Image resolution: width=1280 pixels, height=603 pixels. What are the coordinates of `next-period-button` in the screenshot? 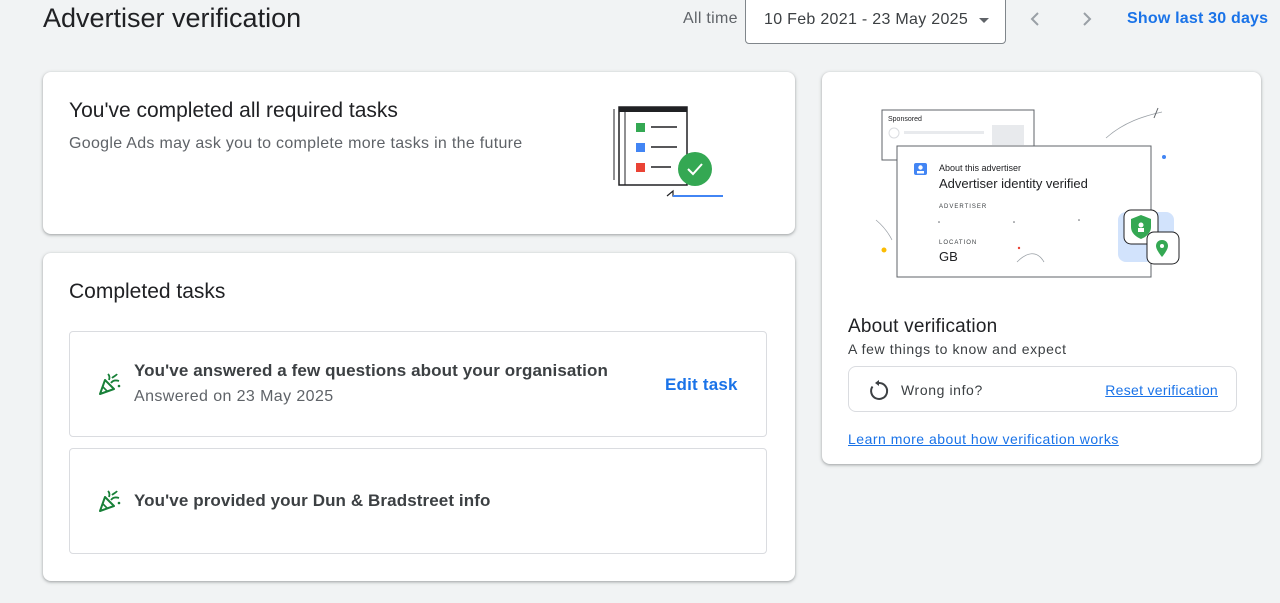 It's located at (1087, 19).